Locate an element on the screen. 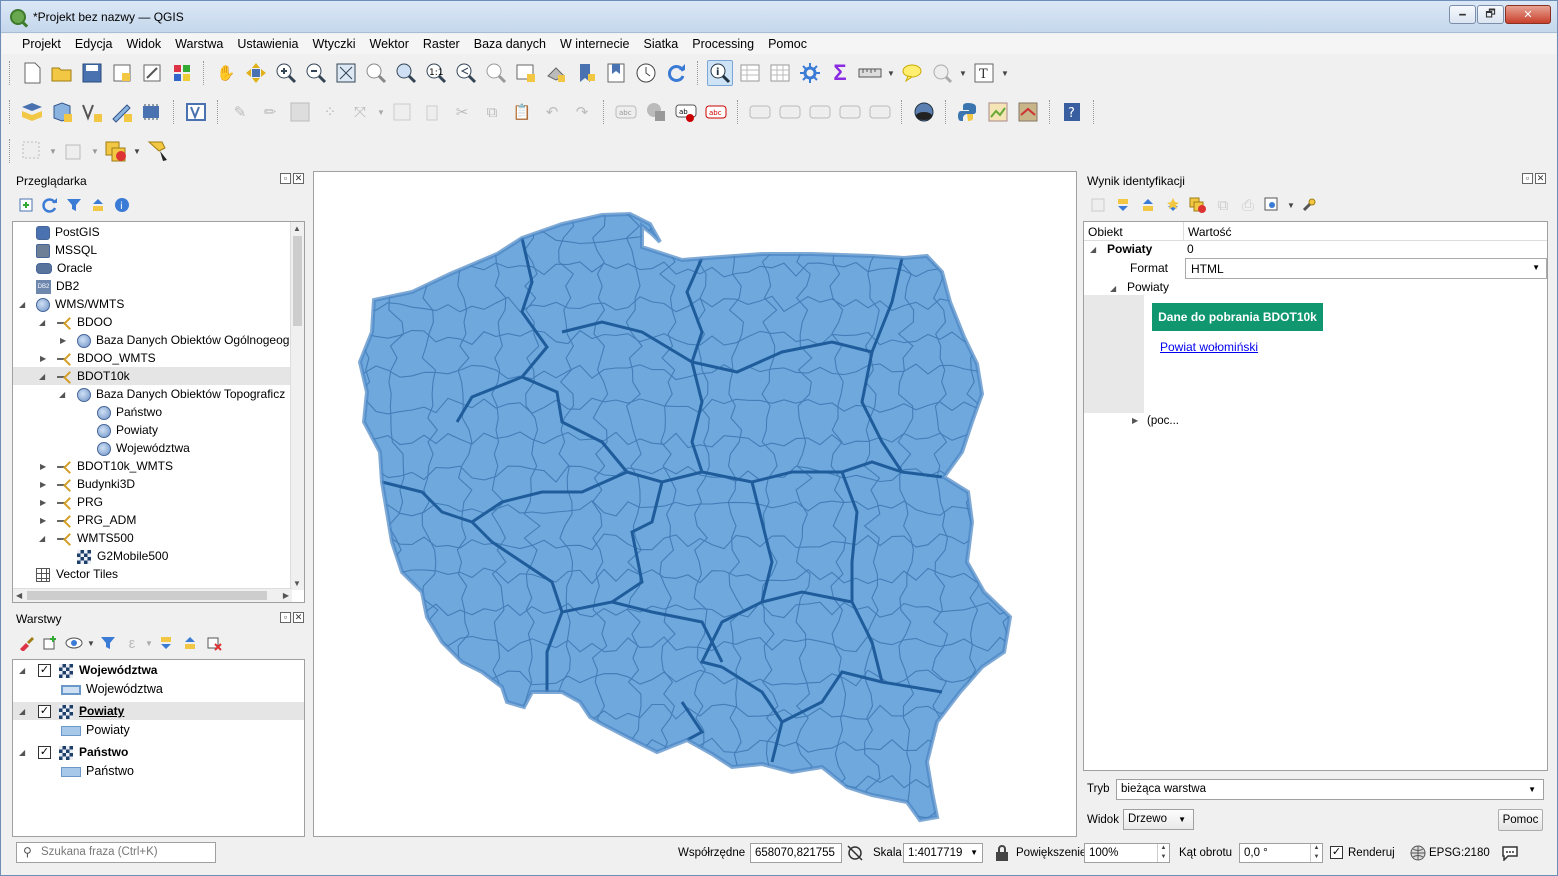 The image size is (1558, 876). locator-search-icon is located at coordinates (942, 73).